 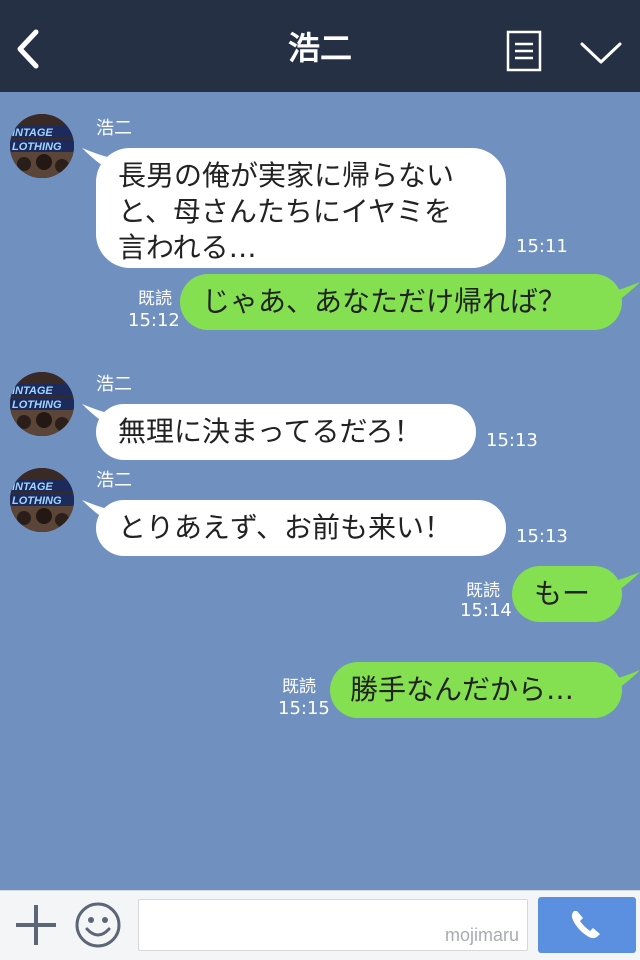 What do you see at coordinates (486, 610) in the screenshot?
I see `message-time: 15:14` at bounding box center [486, 610].